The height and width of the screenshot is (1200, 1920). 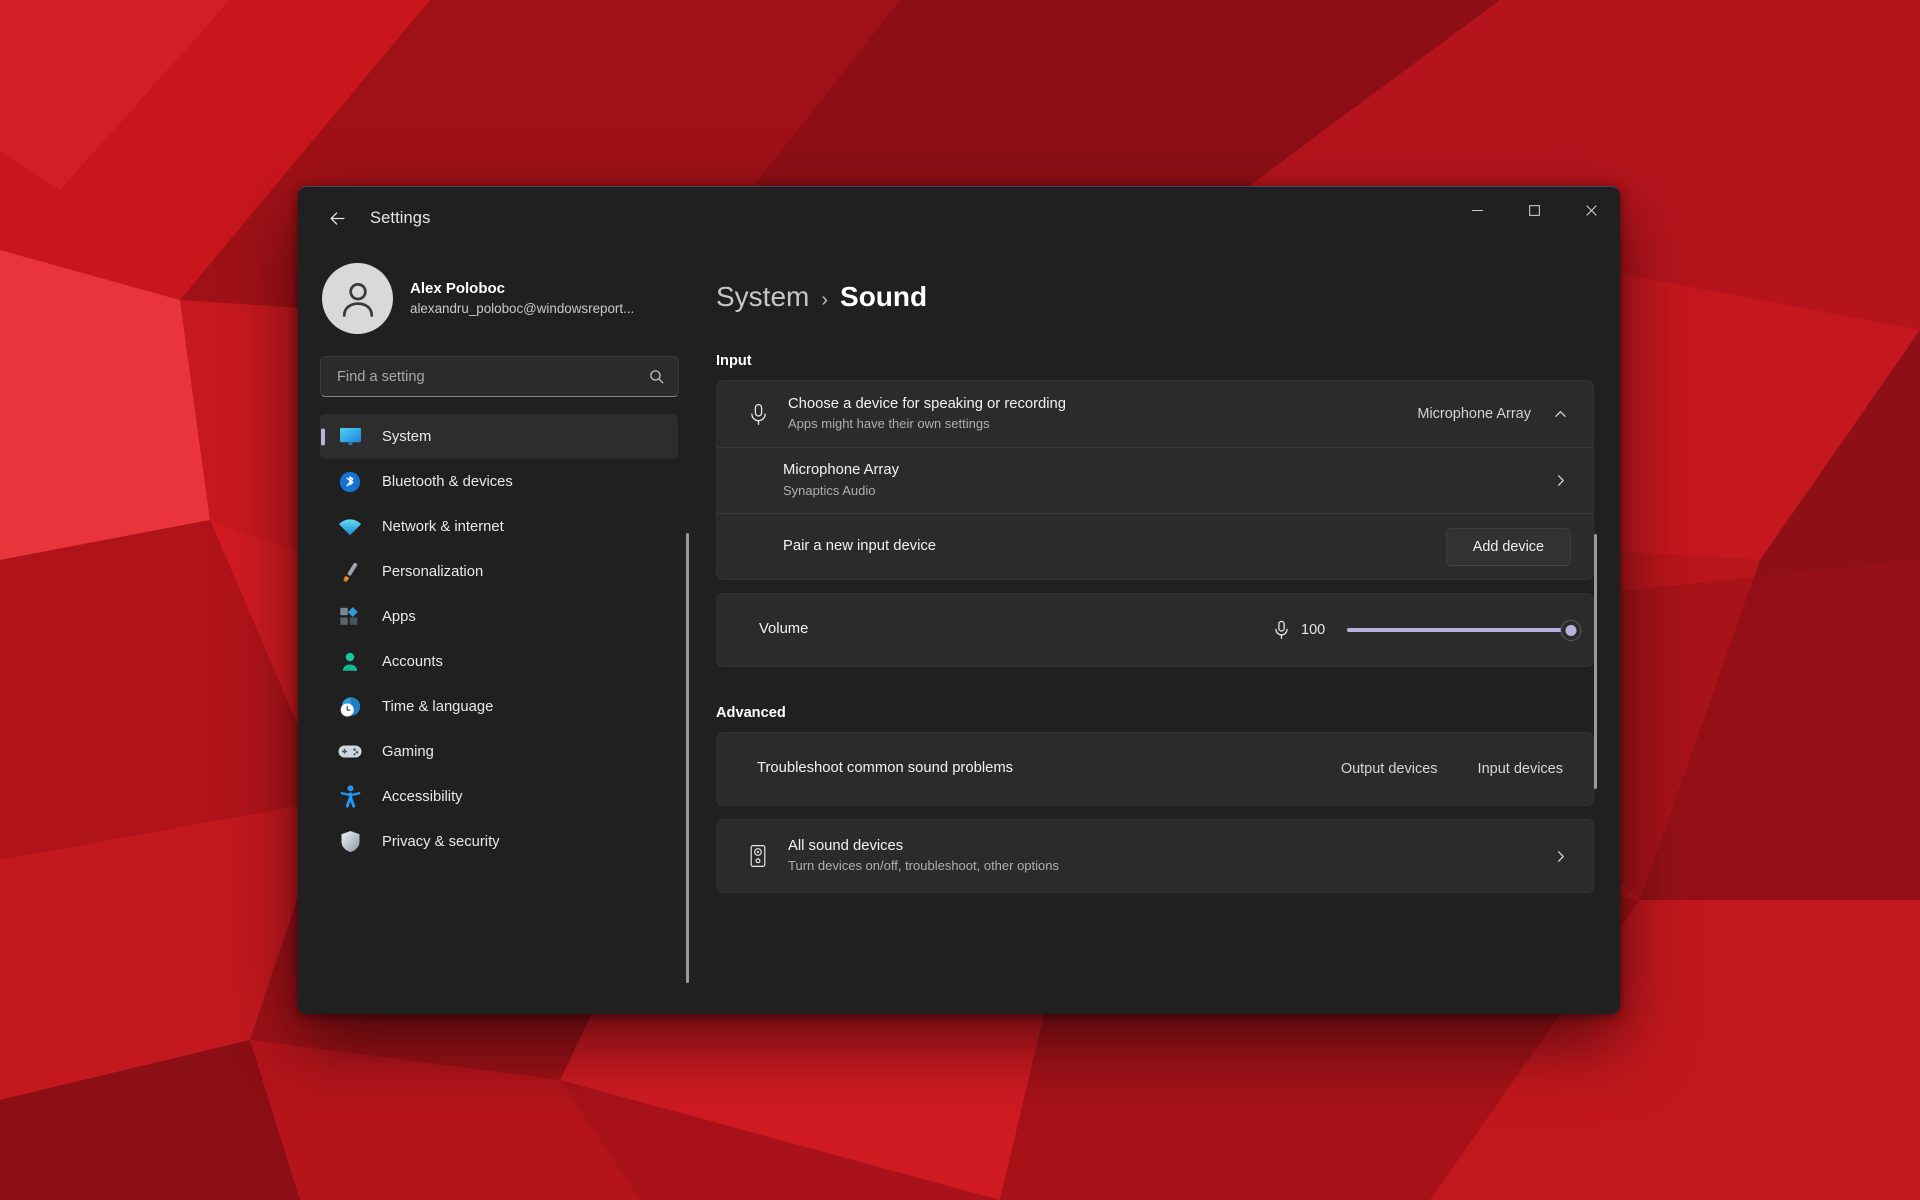 What do you see at coordinates (959, 218) in the screenshot?
I see `window-titlebar: Settings` at bounding box center [959, 218].